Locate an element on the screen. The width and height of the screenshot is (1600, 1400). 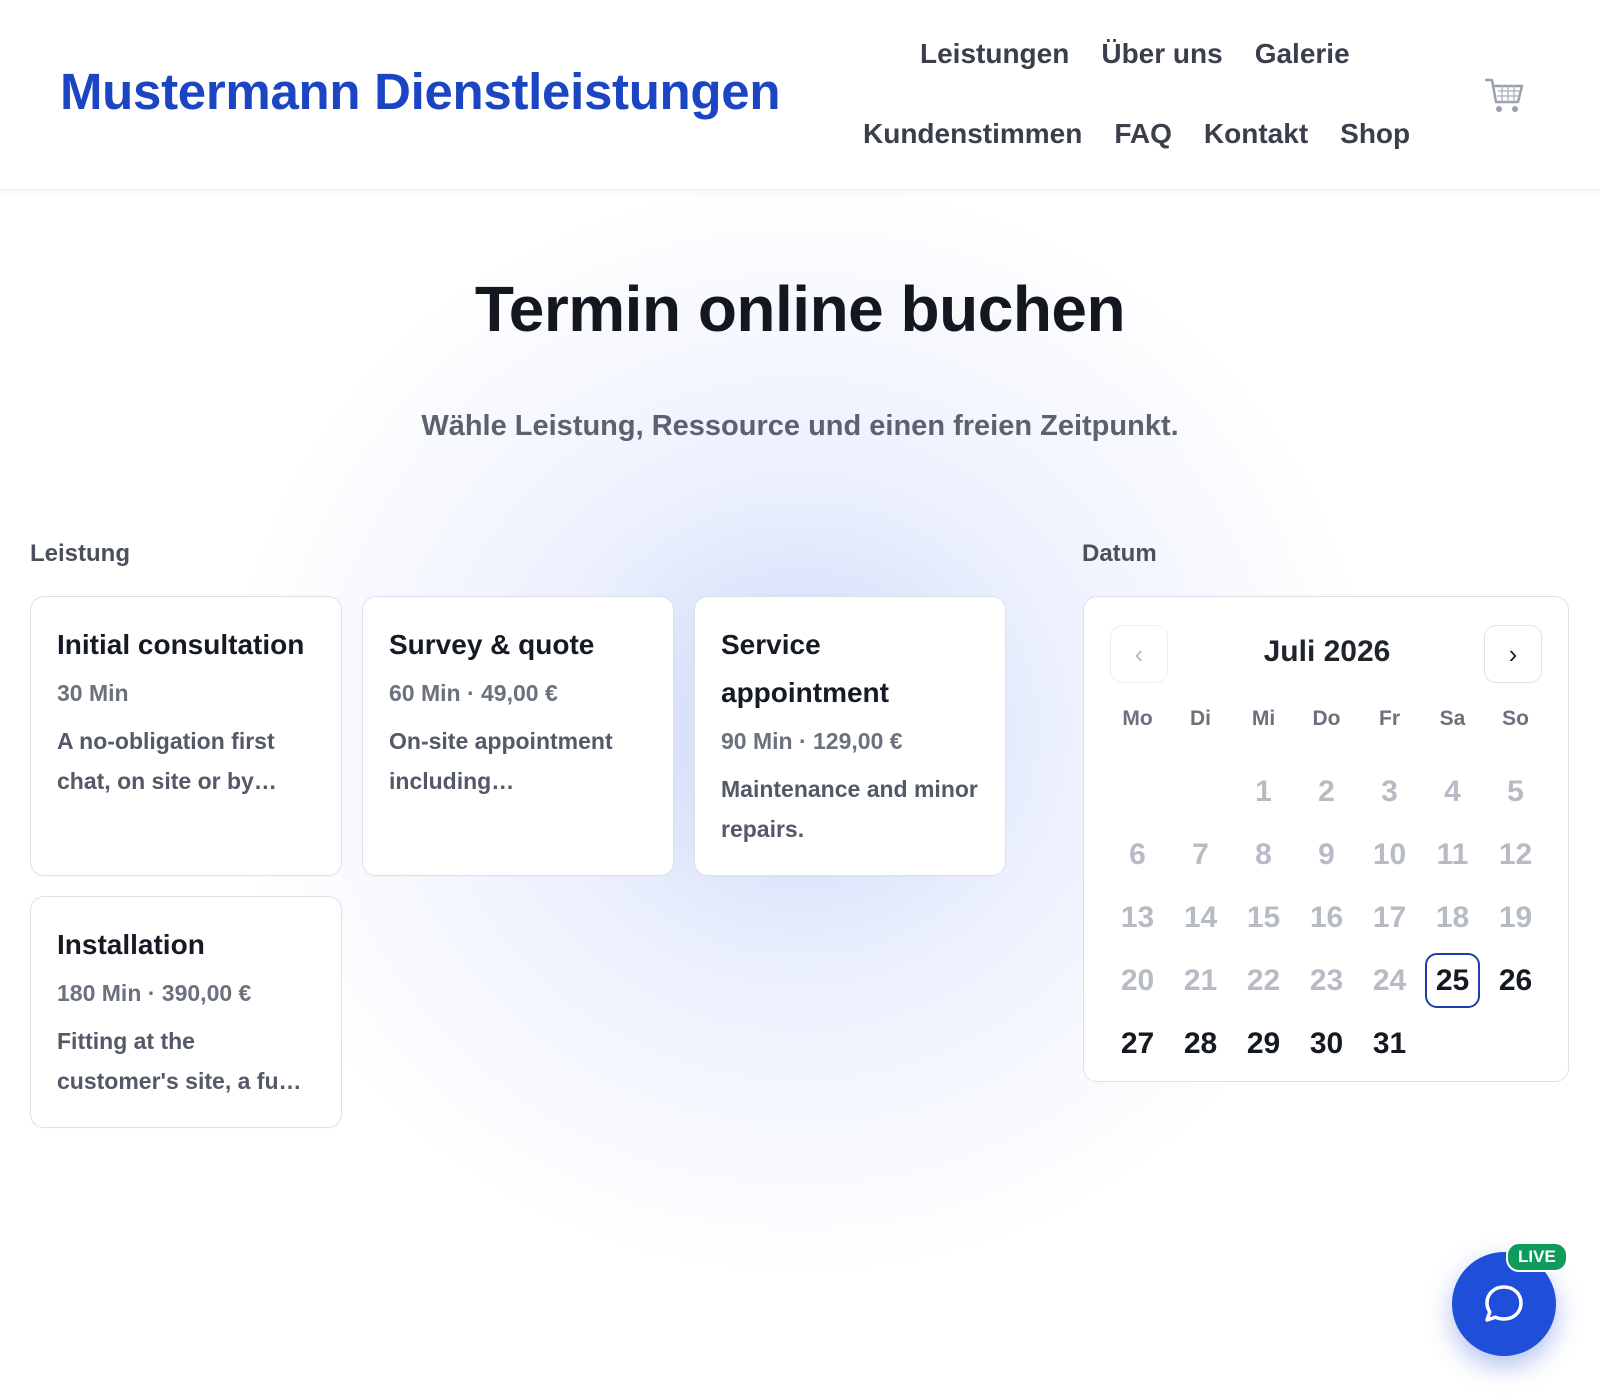
calendar-day-unavailable: 10 is located at coordinates (1389, 854).